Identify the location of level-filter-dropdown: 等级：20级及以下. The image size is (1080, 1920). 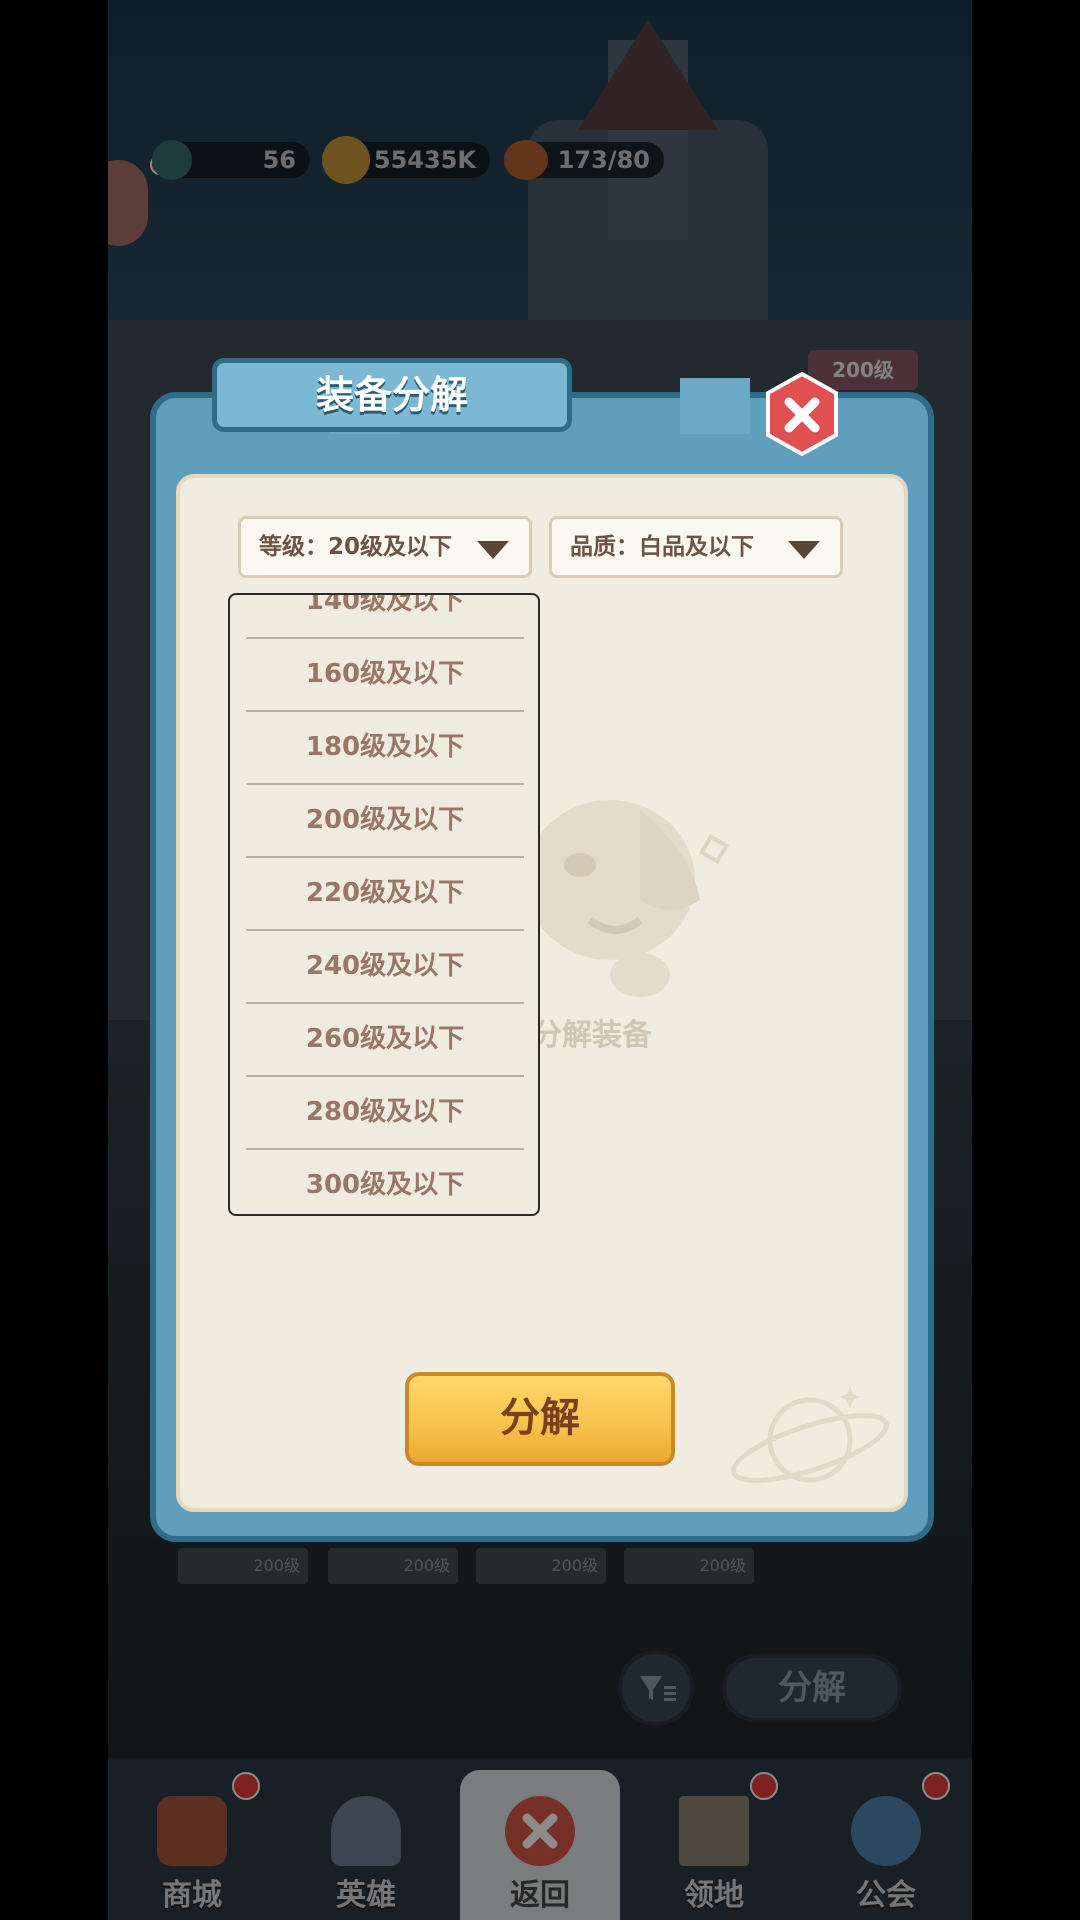
(385, 547).